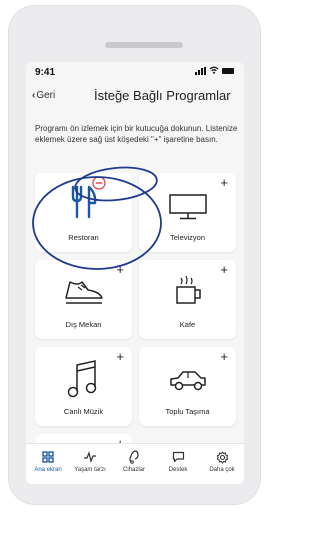 The image size is (320, 534). Describe the element at coordinates (187, 237) in the screenshot. I see `tile-label: Televizyon` at that location.